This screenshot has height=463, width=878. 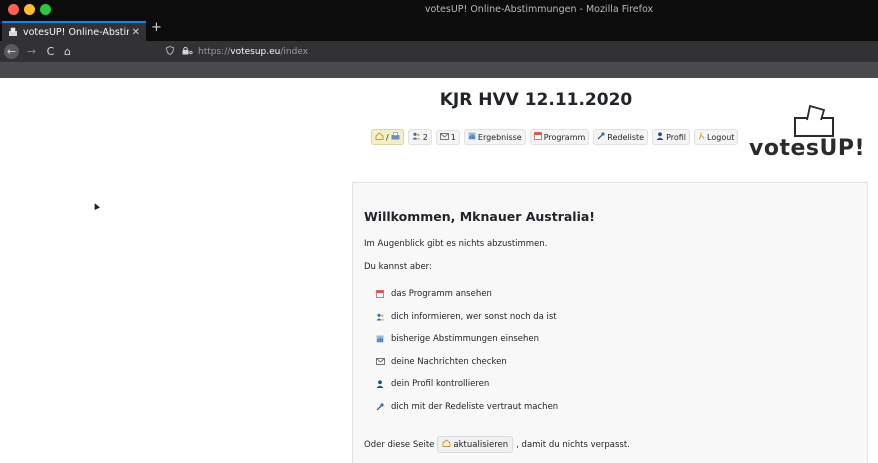 I want to click on menu-profile: Profil, so click(x=671, y=137).